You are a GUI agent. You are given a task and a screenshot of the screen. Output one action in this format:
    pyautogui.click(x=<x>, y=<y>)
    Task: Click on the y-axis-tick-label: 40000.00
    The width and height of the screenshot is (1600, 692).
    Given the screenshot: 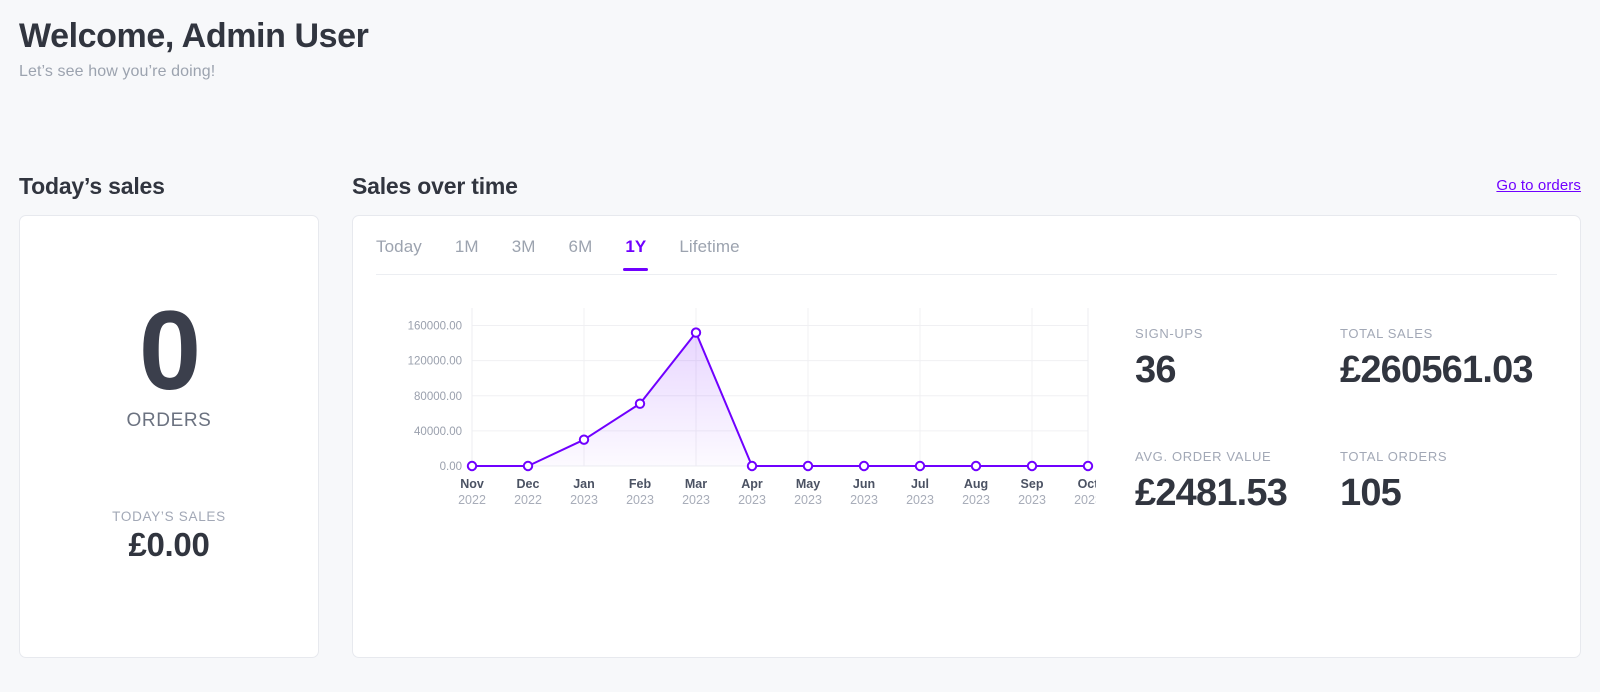 What is the action you would take?
    pyautogui.click(x=438, y=432)
    